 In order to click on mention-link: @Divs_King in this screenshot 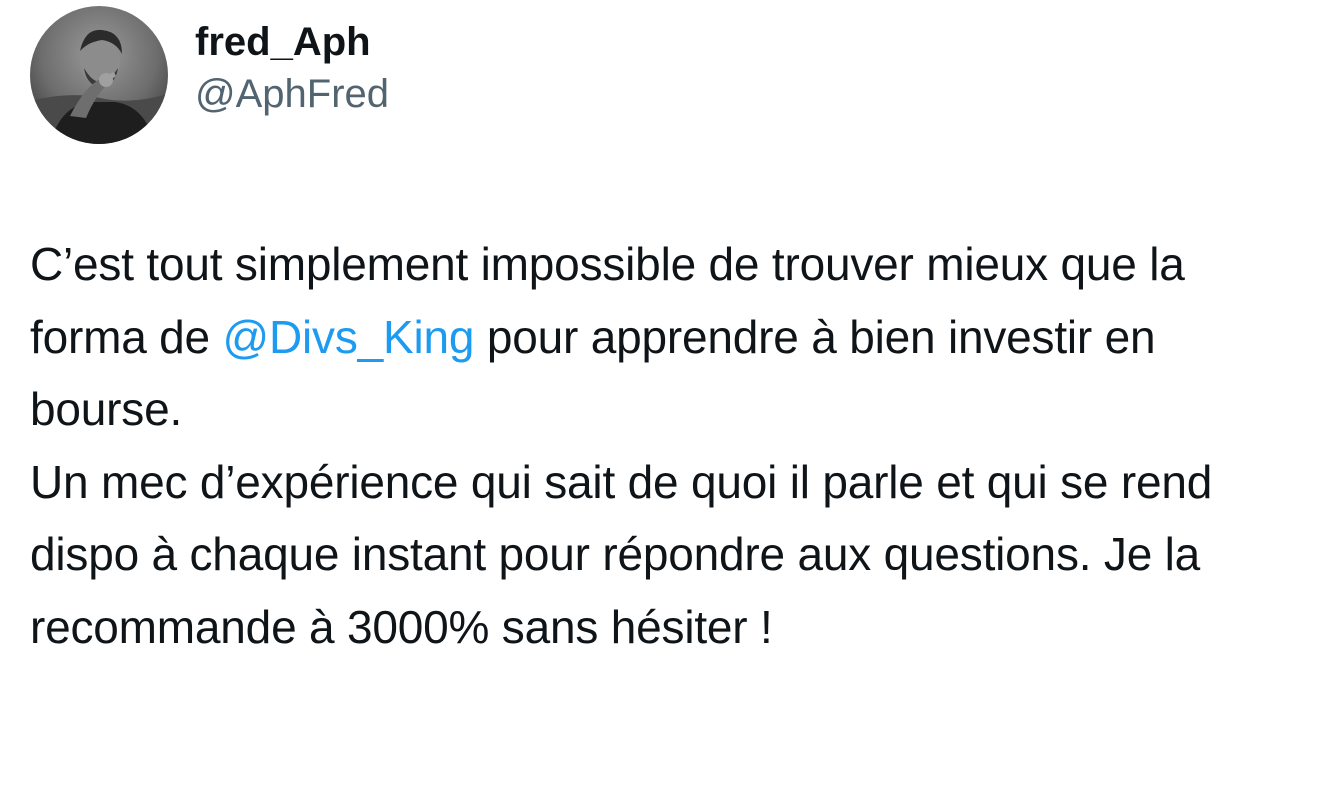, I will do `click(349, 337)`.